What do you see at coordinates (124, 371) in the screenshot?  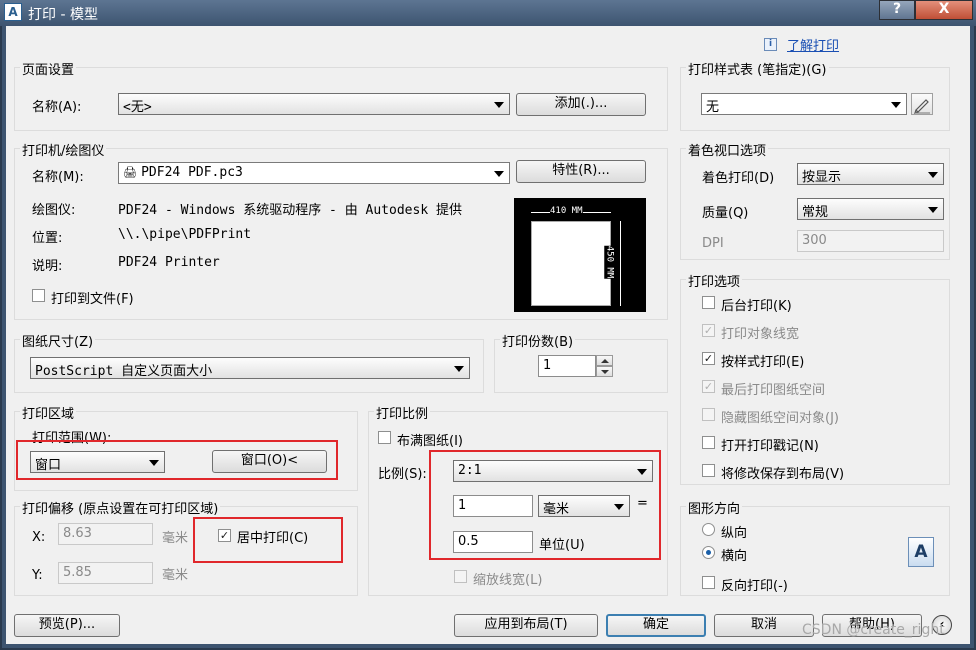 I see `paper-size-value: PostScript 自定义页面大小` at bounding box center [124, 371].